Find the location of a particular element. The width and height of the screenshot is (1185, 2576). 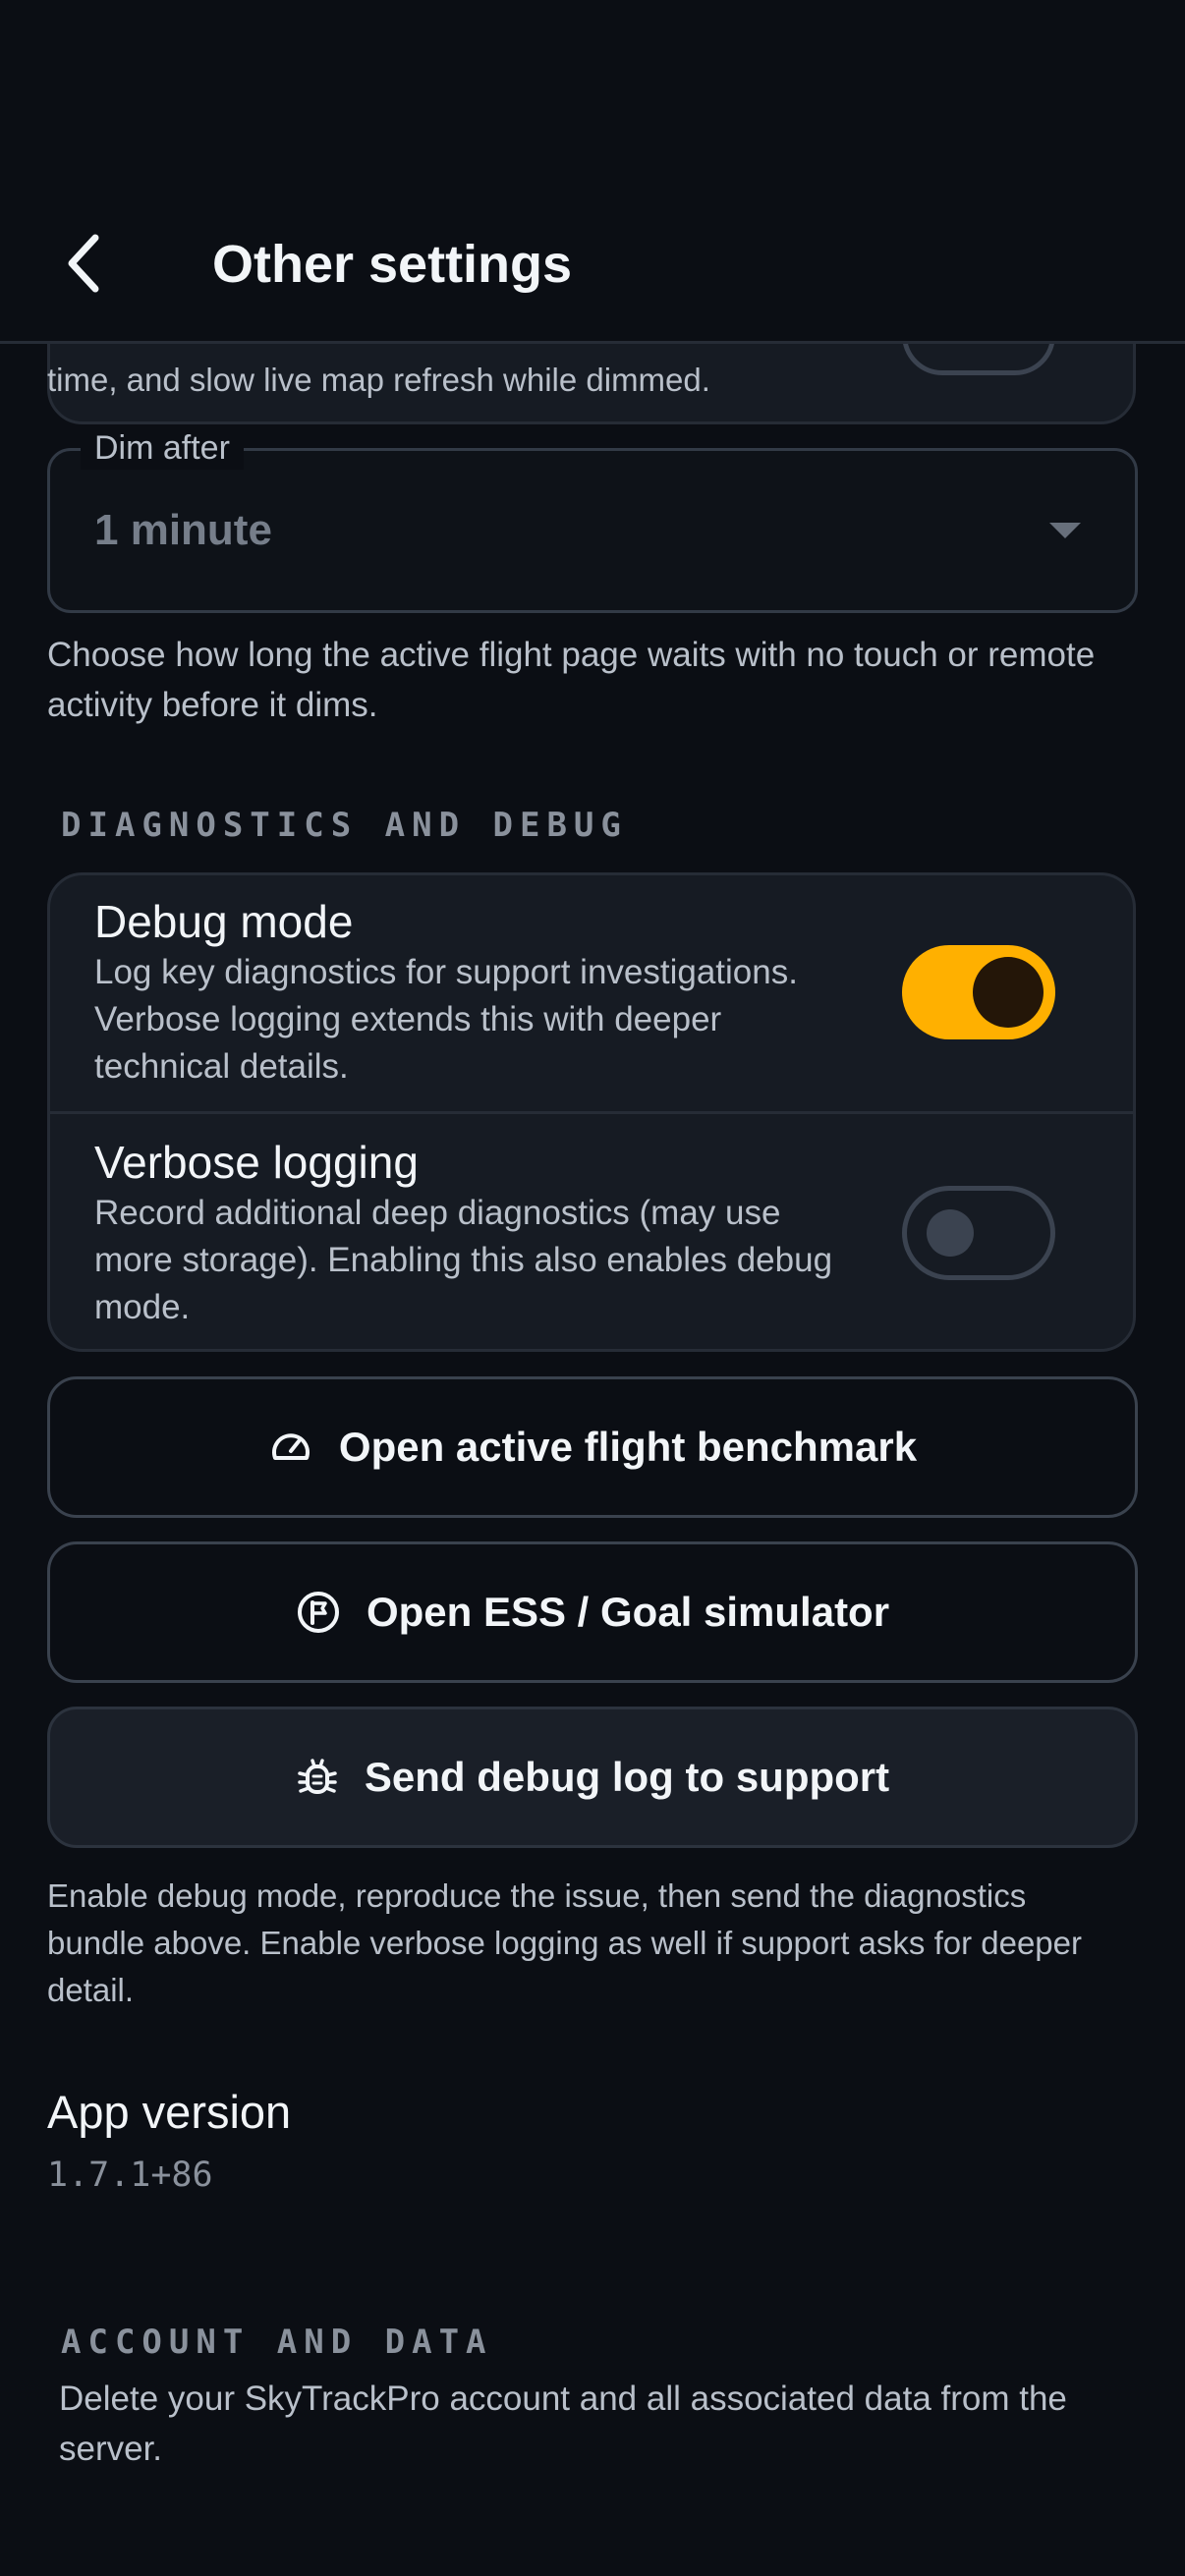

send-debug-log-button: Send debug log to support is located at coordinates (592, 1777).